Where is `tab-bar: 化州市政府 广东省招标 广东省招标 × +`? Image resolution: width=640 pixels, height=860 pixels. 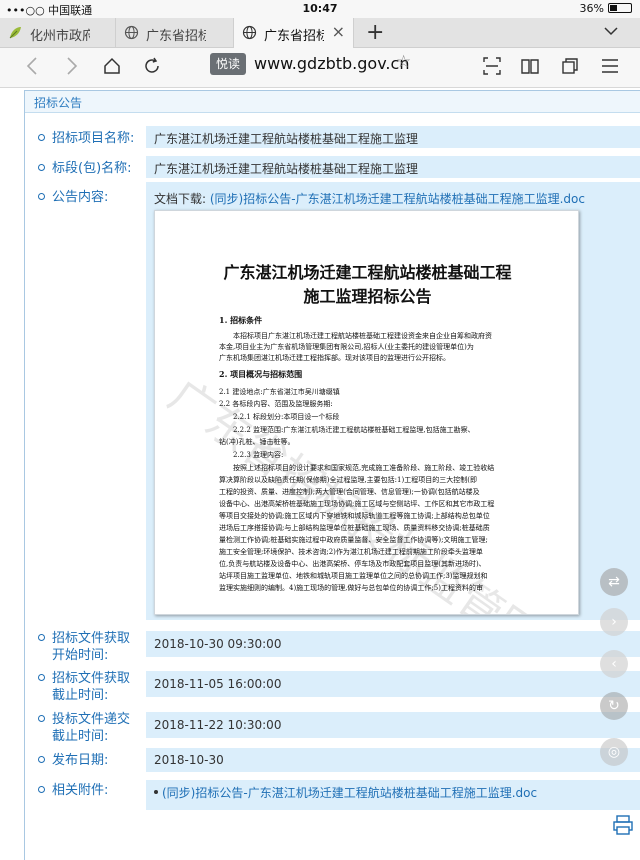 tab-bar: 化州市政府 广东省招标 广东省招标 × + is located at coordinates (320, 33).